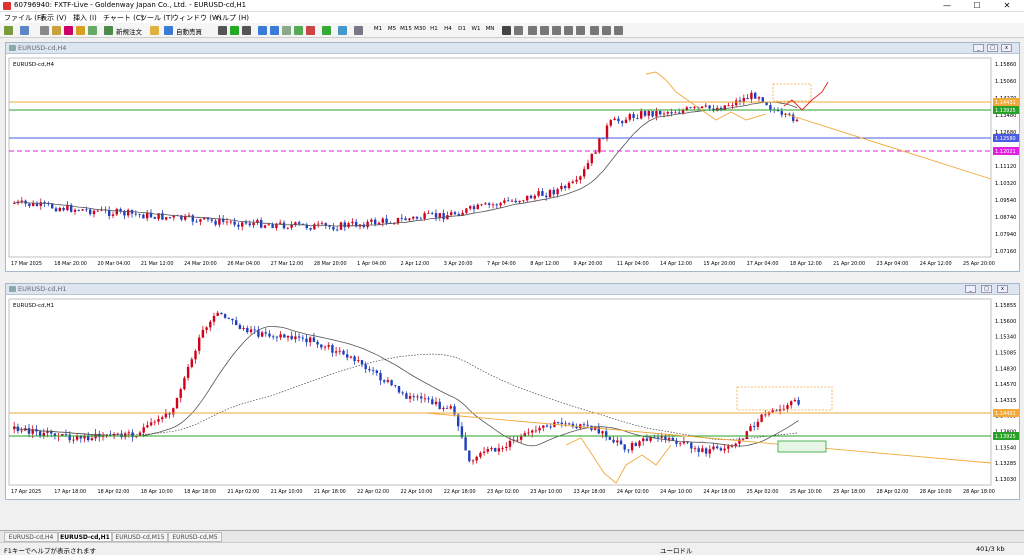 Image resolution: width=1024 pixels, height=555 pixels. I want to click on navigator-icon, so click(68, 30).